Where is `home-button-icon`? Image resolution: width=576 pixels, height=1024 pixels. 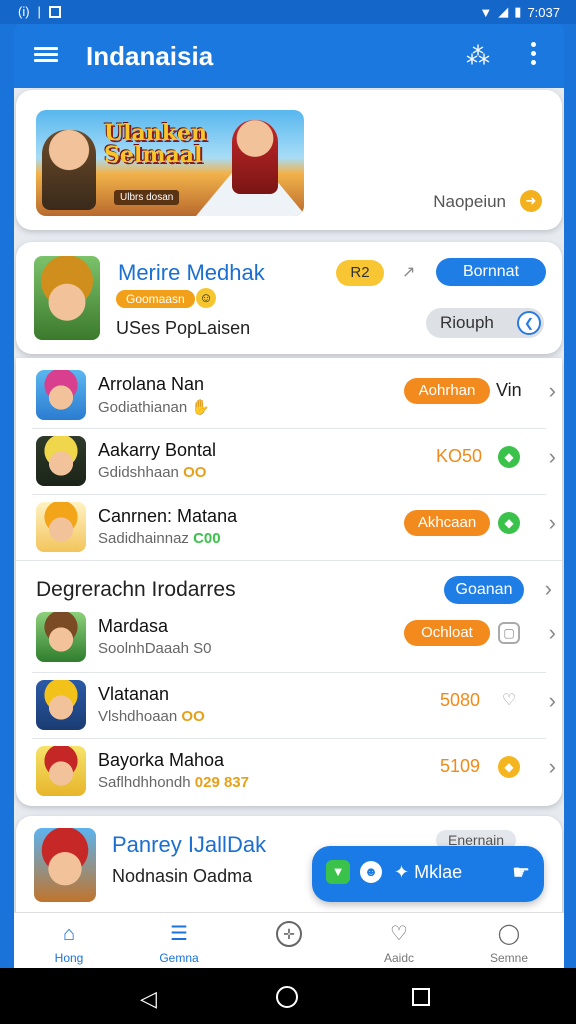 home-button-icon is located at coordinates (287, 997).